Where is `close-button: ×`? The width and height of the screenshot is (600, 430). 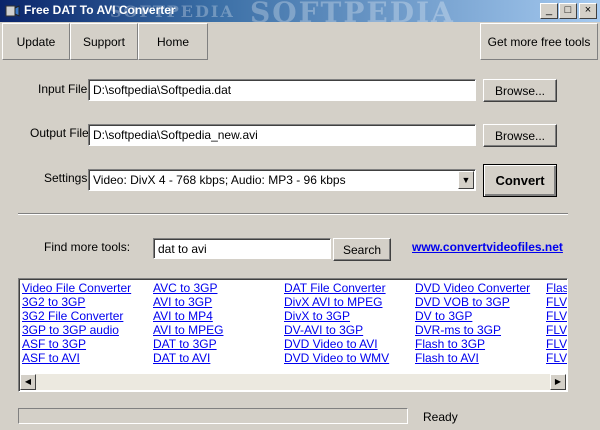 close-button: × is located at coordinates (588, 11).